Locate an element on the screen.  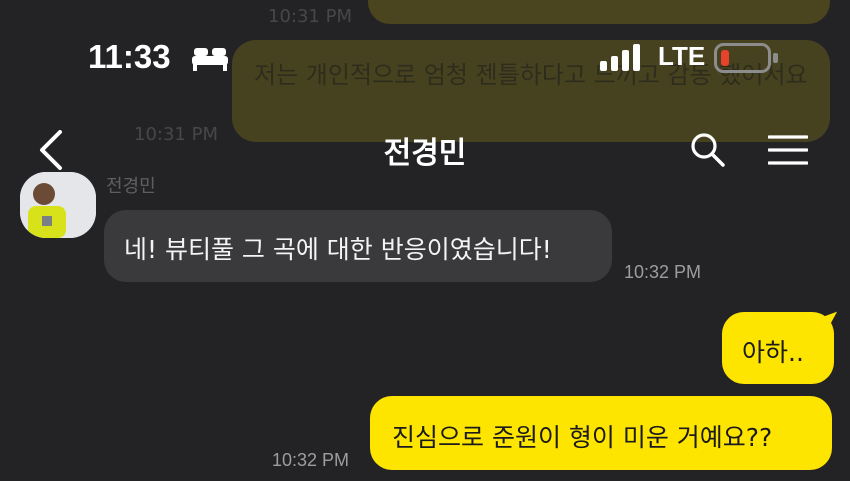
outgoing-message-bubble: 아하.. is located at coordinates (782, 347).